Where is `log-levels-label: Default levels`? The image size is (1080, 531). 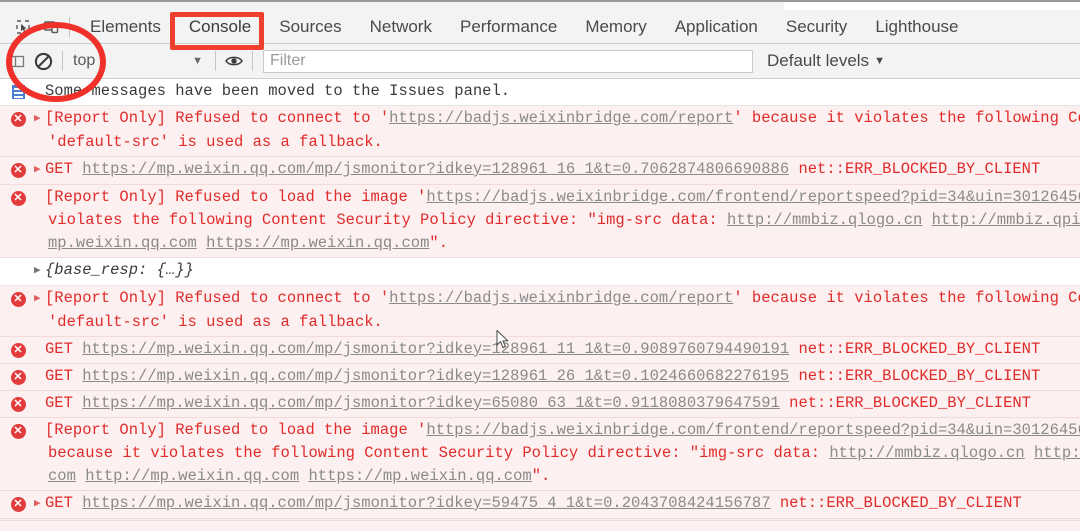
log-levels-label: Default levels is located at coordinates (818, 60).